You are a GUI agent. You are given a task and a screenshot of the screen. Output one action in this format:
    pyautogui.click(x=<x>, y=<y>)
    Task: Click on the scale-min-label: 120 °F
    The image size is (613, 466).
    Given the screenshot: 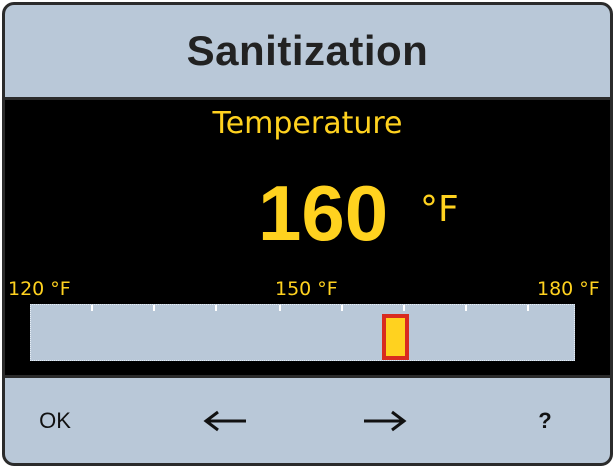 What is the action you would take?
    pyautogui.click(x=39, y=289)
    